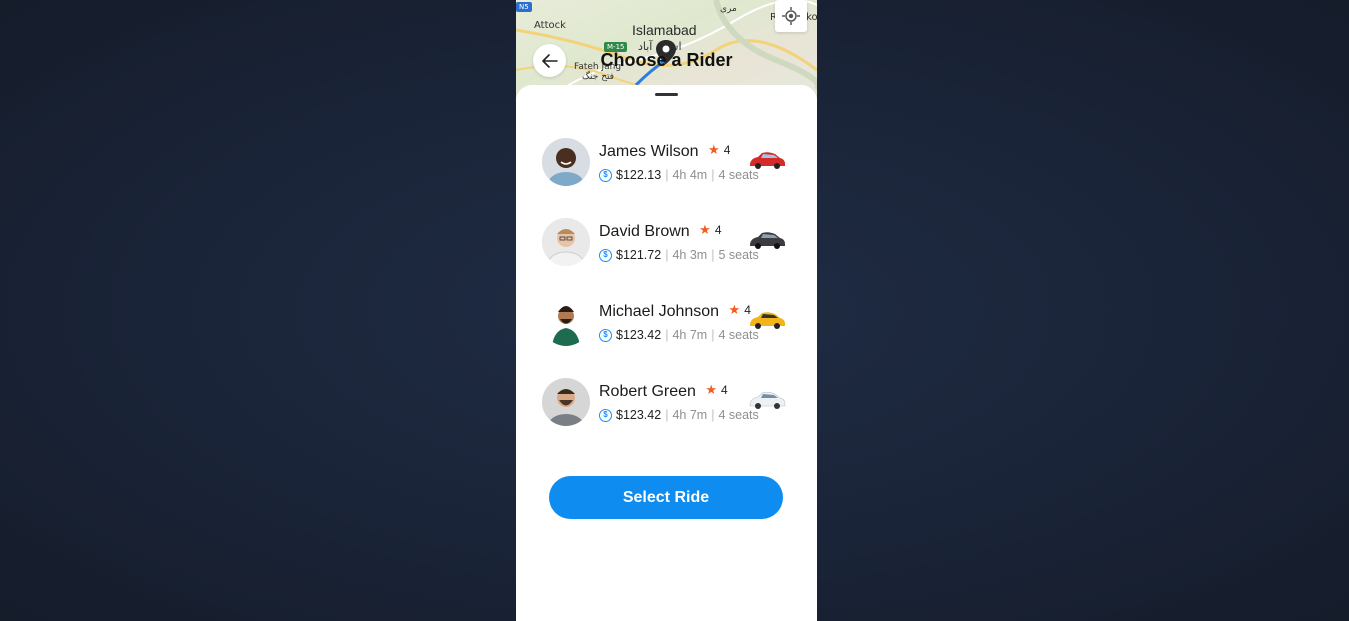 The width and height of the screenshot is (1349, 621). I want to click on map-label-islamabad: Islamabad, so click(664, 30).